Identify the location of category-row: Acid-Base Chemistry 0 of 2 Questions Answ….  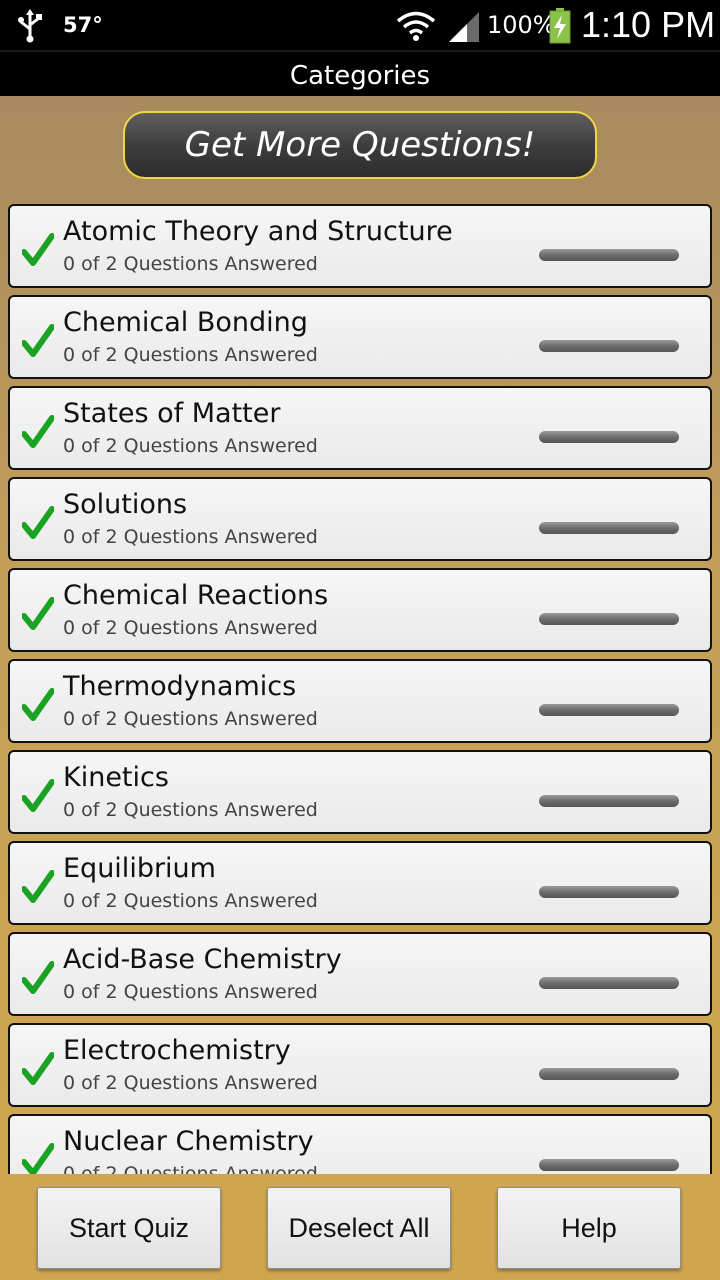
(360, 974).